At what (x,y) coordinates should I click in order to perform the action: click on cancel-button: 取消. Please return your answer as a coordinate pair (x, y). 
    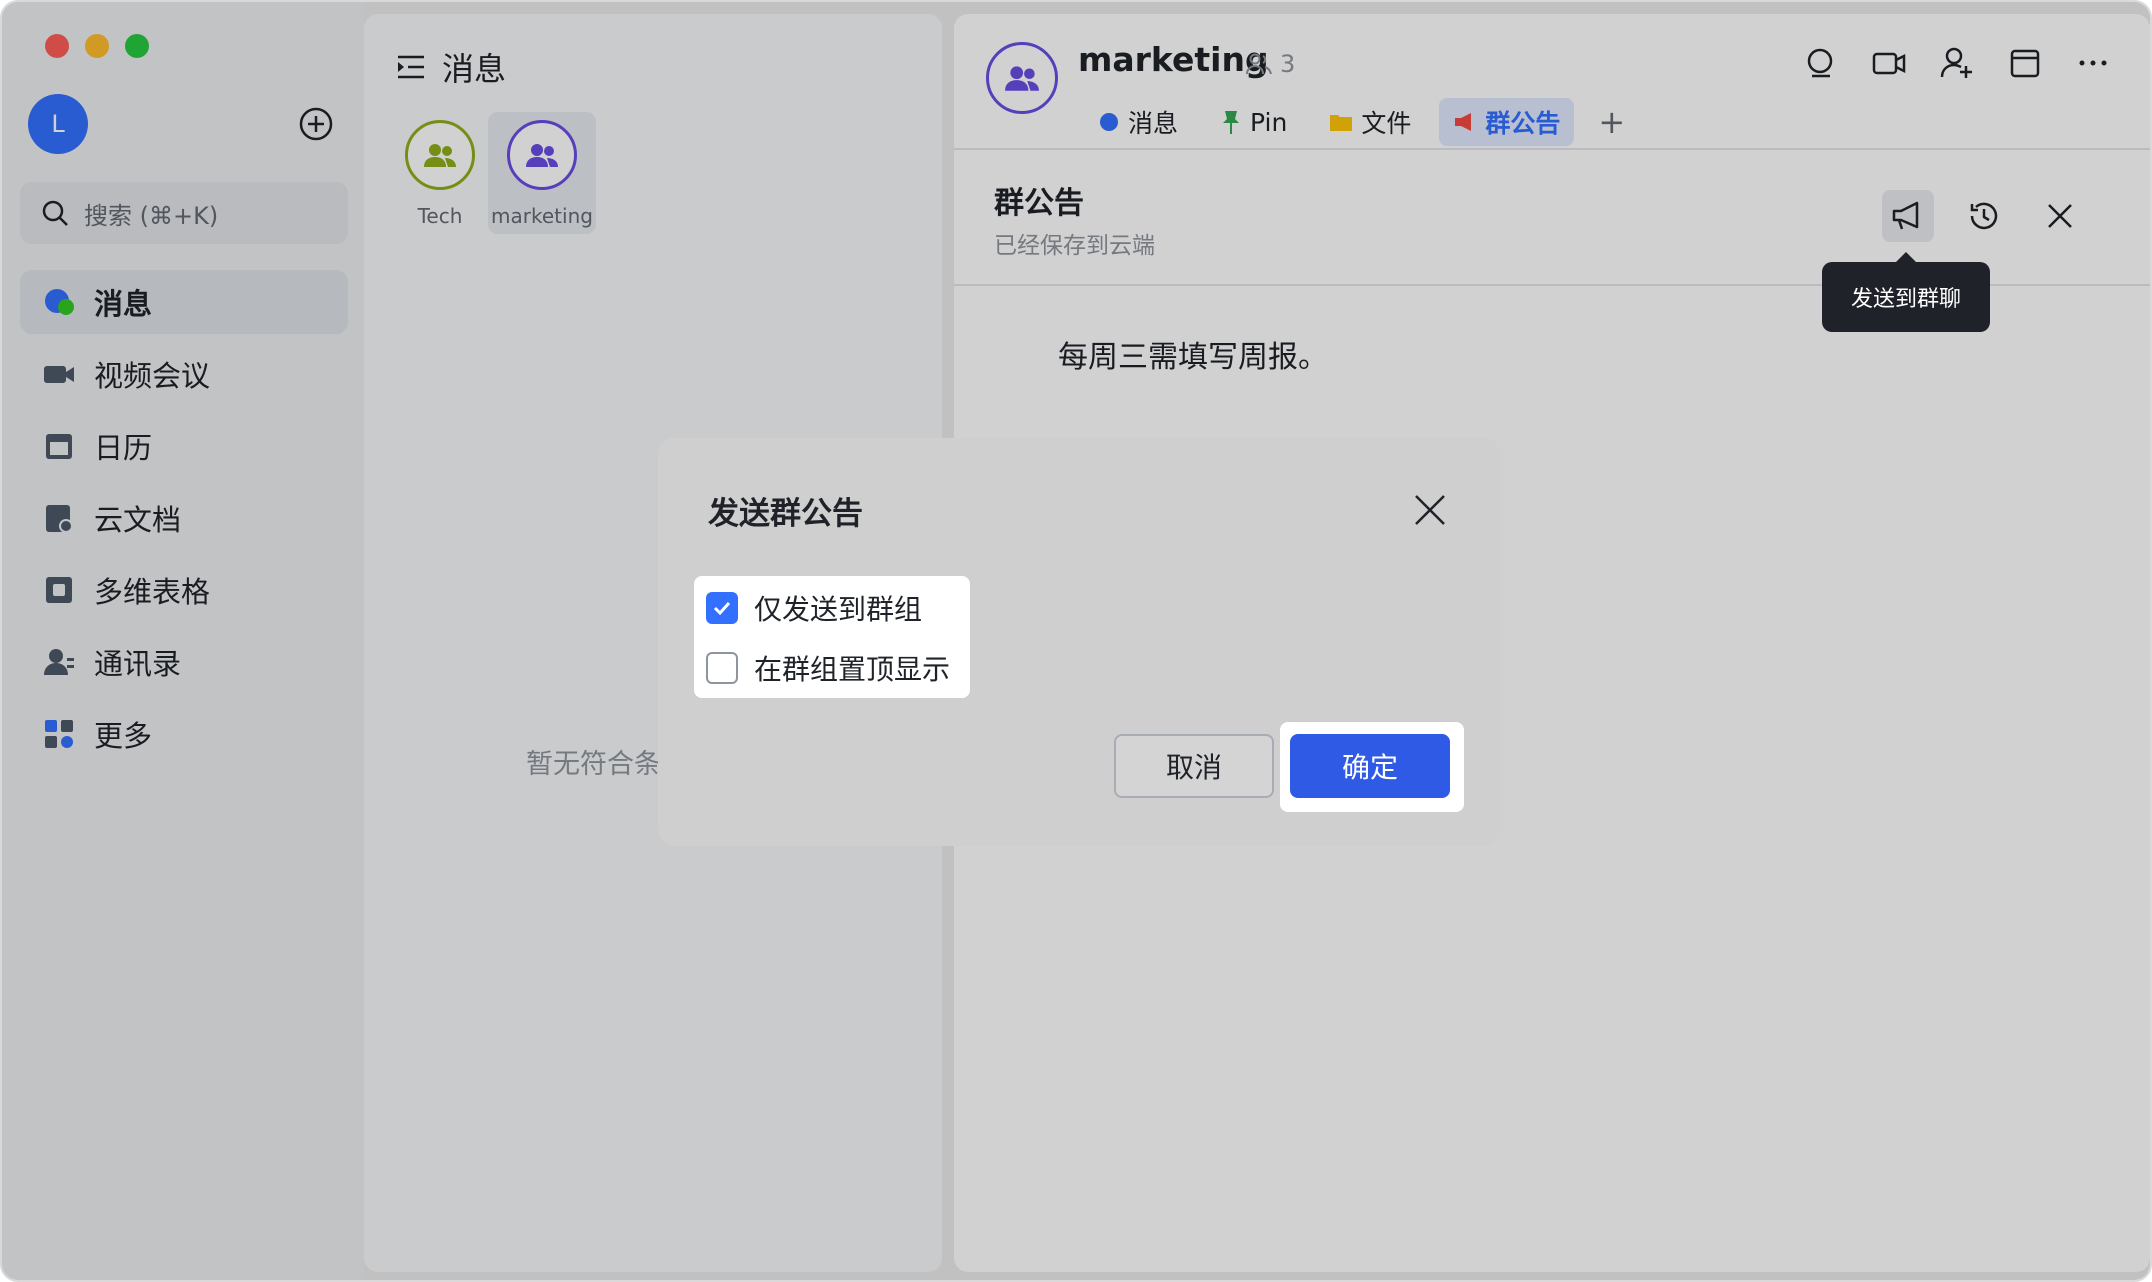
    Looking at the image, I should click on (1194, 766).